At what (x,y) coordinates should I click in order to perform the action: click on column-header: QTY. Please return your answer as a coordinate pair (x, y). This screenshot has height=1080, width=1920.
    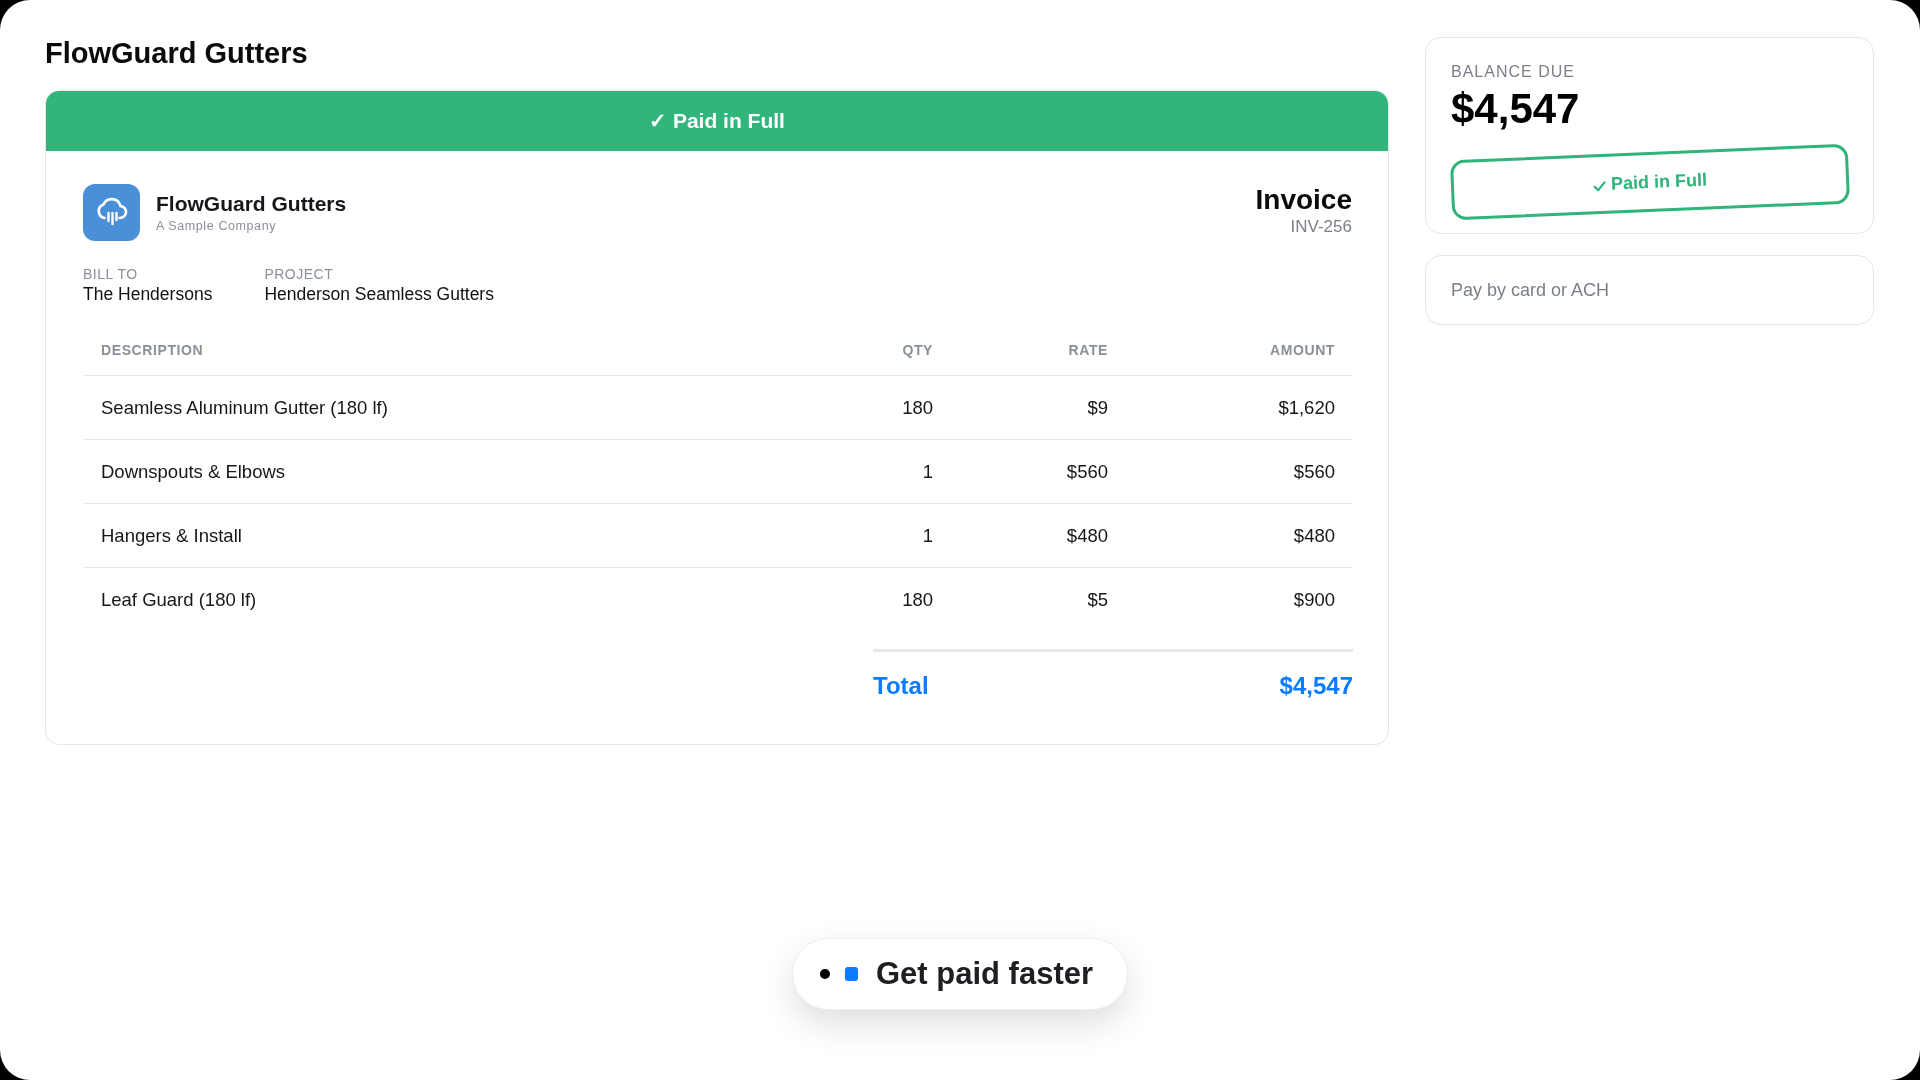
    Looking at the image, I should click on (891, 350).